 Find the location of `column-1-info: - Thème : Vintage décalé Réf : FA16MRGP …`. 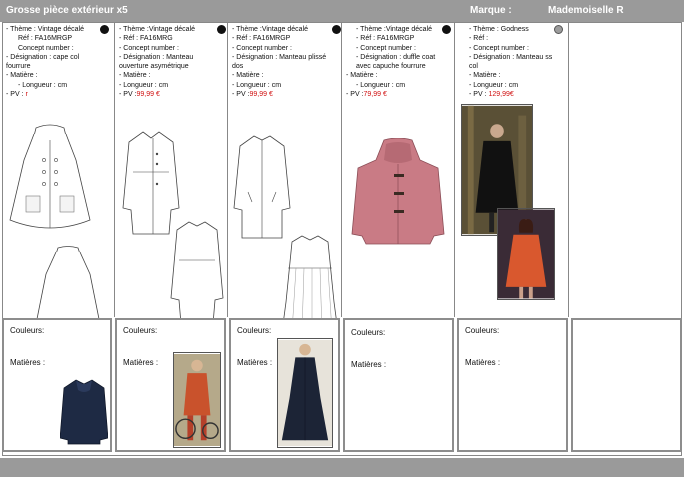

column-1-info: - Thème : Vintage décalé Réf : FA16MRGP … is located at coordinates (55, 62).